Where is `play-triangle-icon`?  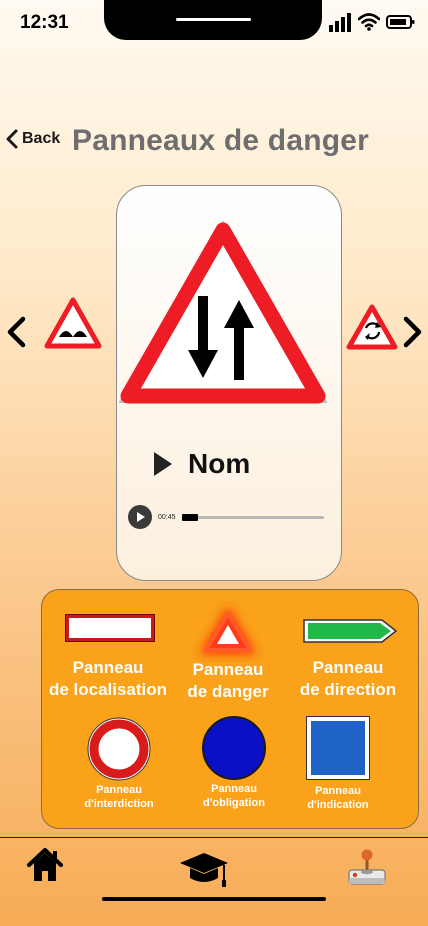
play-triangle-icon is located at coordinates (163, 464).